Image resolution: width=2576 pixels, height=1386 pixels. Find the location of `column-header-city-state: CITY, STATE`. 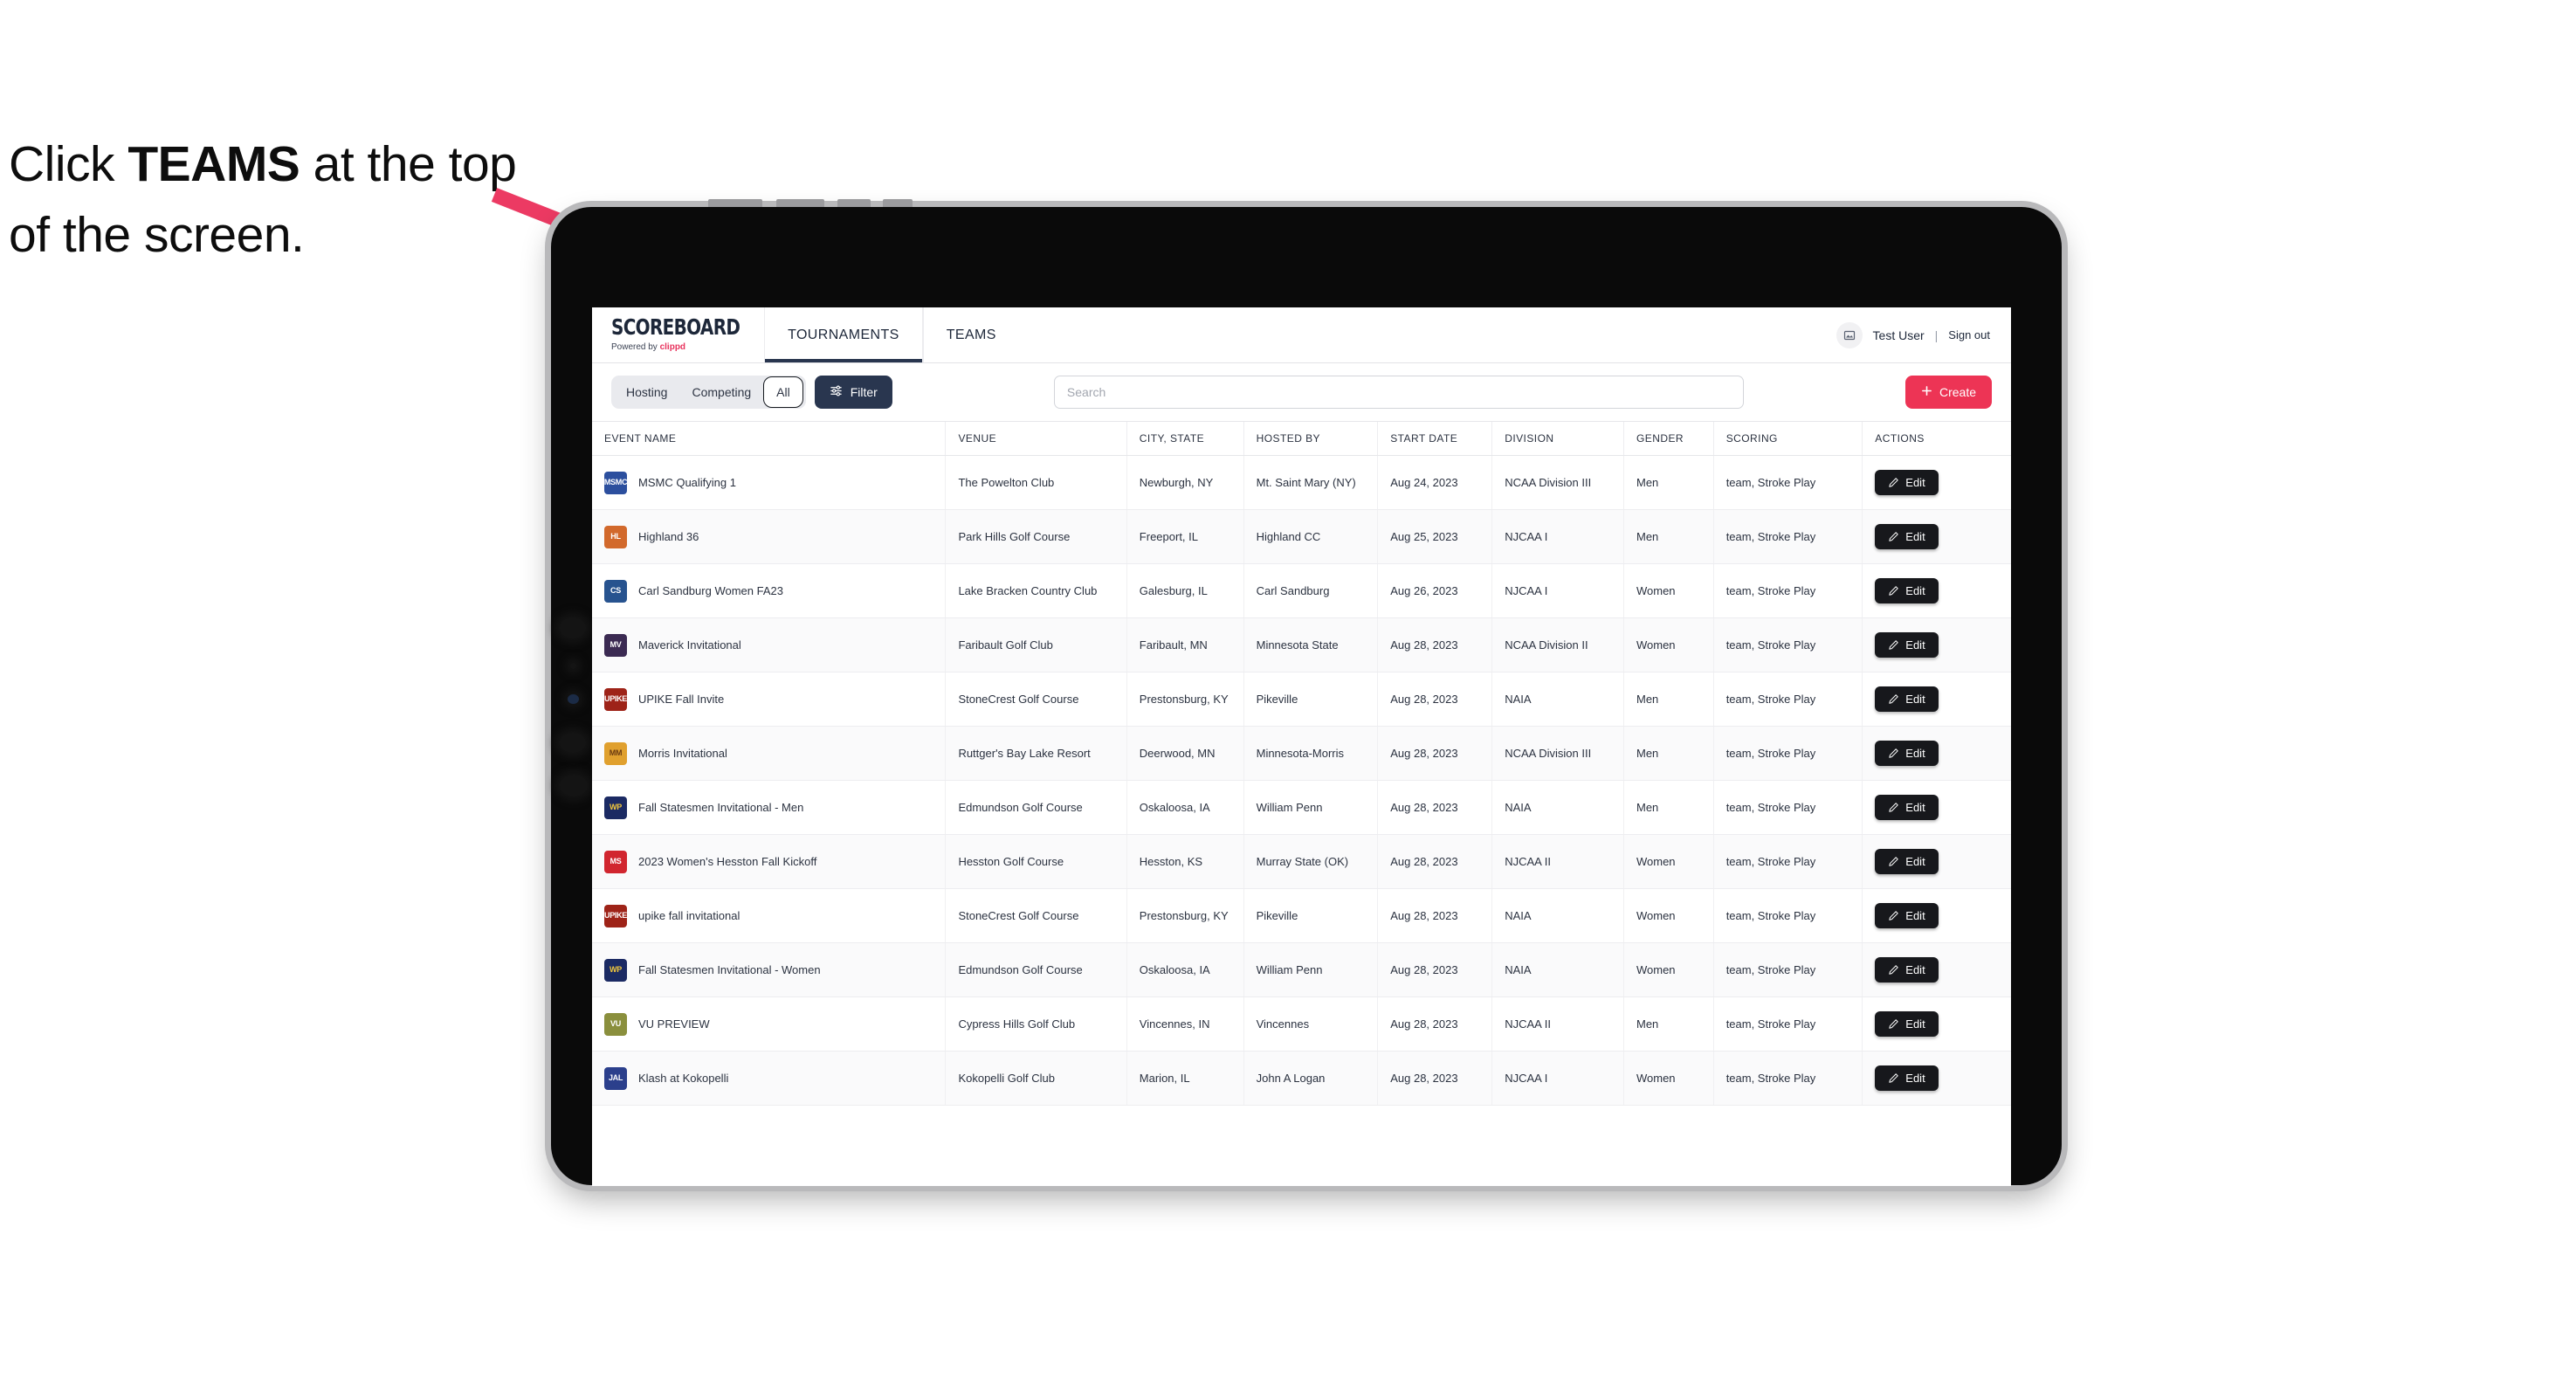

column-header-city-state: CITY, STATE is located at coordinates (1185, 438).